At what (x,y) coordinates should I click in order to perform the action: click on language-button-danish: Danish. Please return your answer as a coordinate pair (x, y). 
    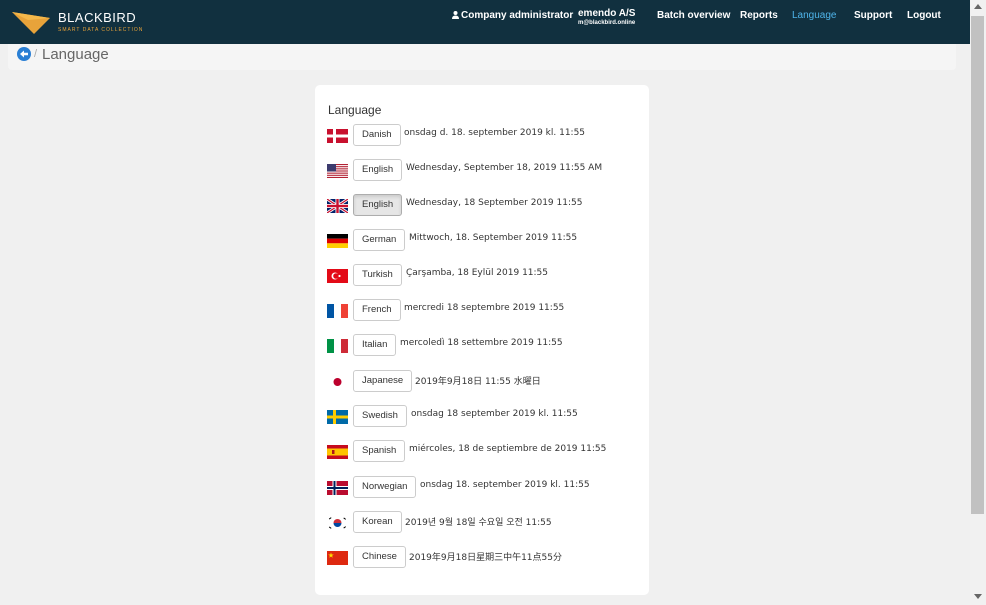
    Looking at the image, I should click on (377, 135).